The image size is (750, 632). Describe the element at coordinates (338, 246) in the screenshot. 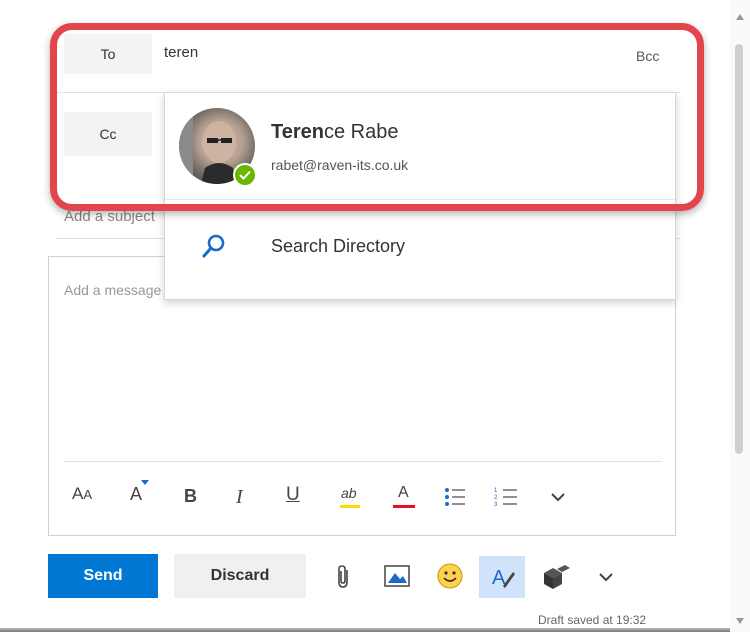

I see `search-directory-label: Search Directory` at that location.